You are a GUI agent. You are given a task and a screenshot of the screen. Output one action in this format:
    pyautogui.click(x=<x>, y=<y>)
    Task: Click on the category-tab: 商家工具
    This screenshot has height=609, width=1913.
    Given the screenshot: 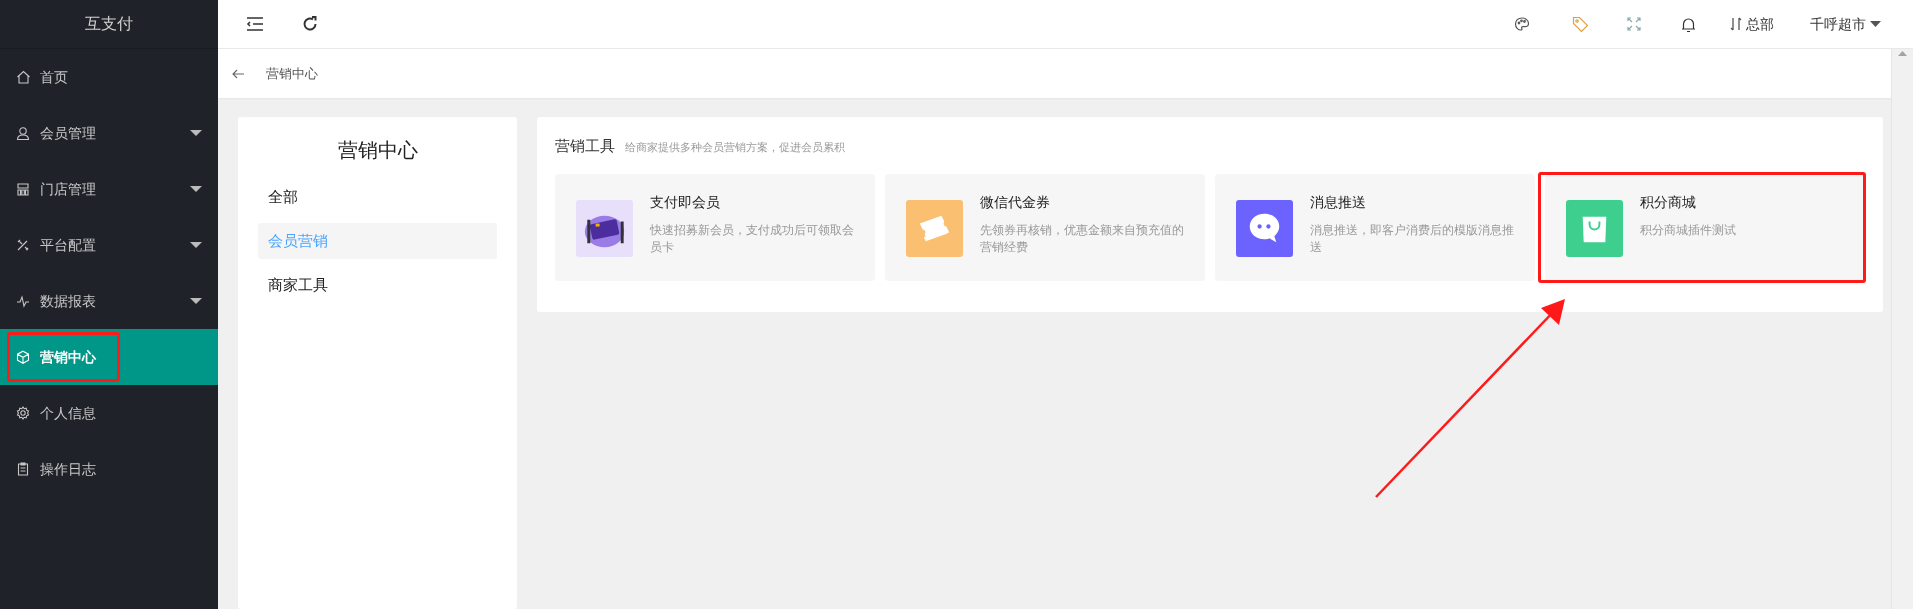 What is the action you would take?
    pyautogui.click(x=377, y=285)
    